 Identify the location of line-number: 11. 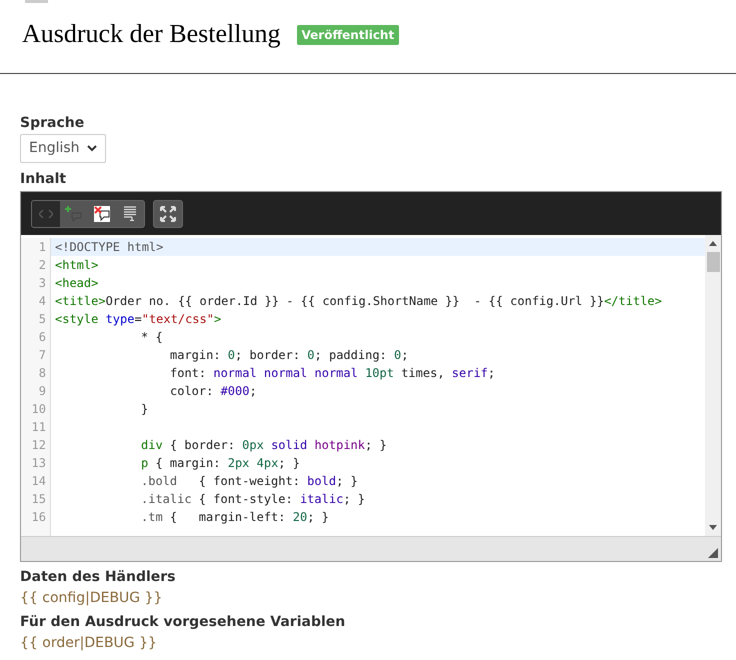
(38, 427).